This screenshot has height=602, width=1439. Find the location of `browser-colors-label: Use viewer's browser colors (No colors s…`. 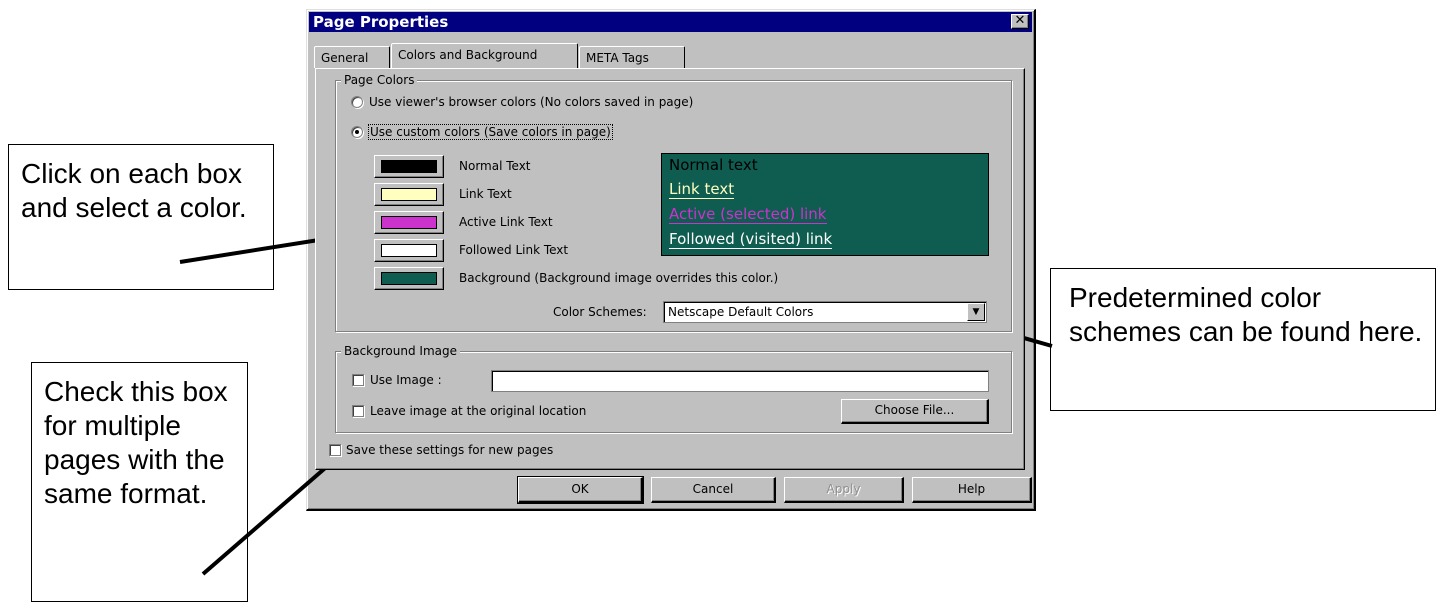

browser-colors-label: Use viewer's browser colors (No colors s… is located at coordinates (531, 102).